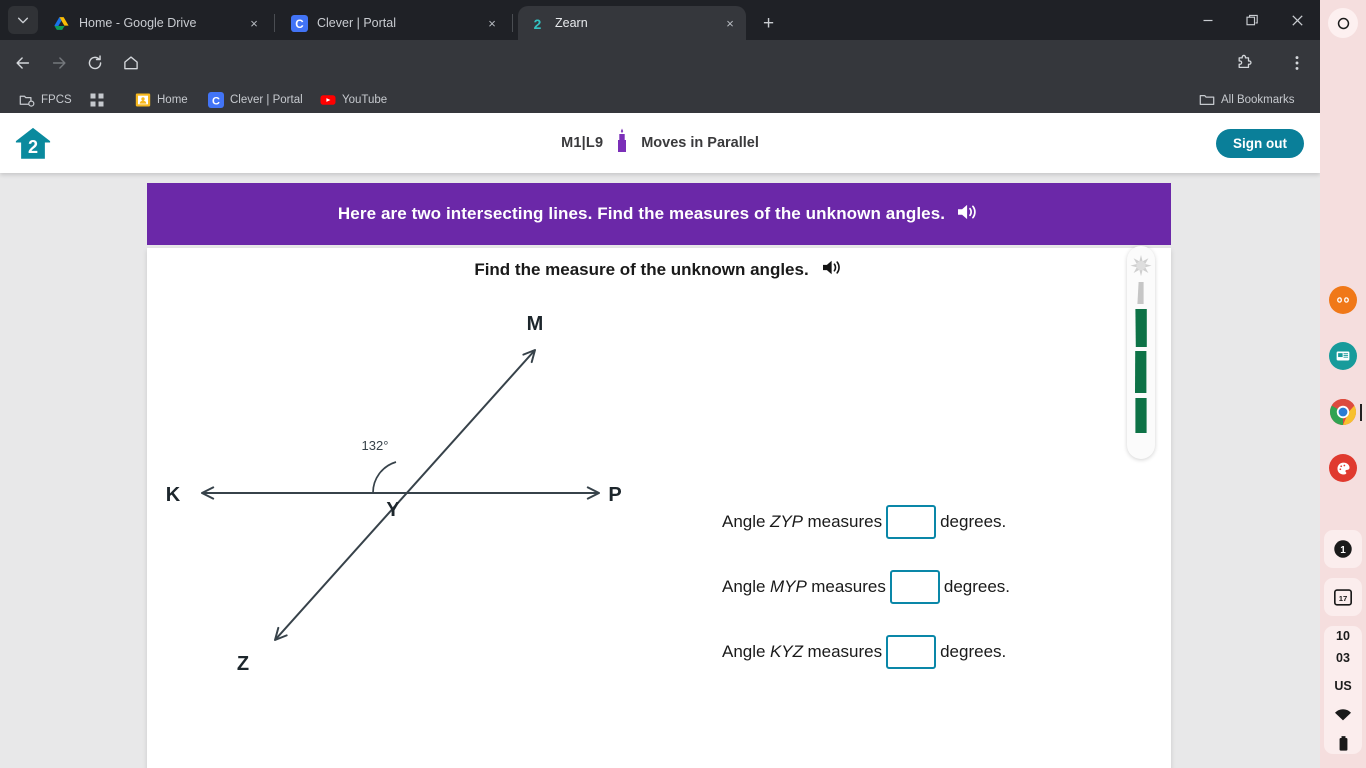  Describe the element at coordinates (375, 445) in the screenshot. I see `angle-measure-label: 132°` at that location.